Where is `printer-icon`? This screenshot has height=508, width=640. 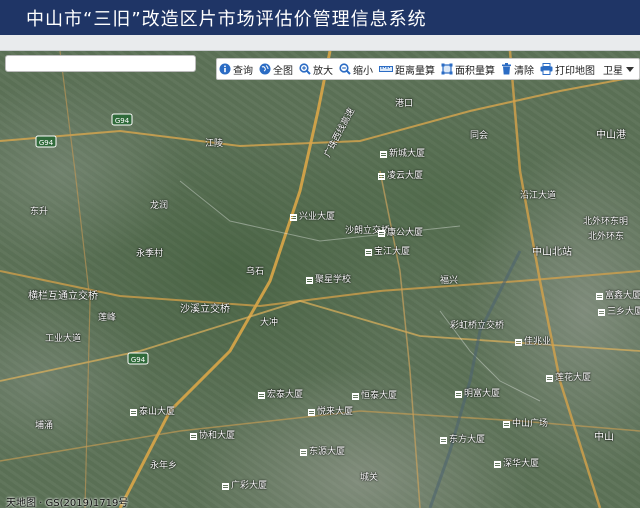
printer-icon is located at coordinates (546, 69).